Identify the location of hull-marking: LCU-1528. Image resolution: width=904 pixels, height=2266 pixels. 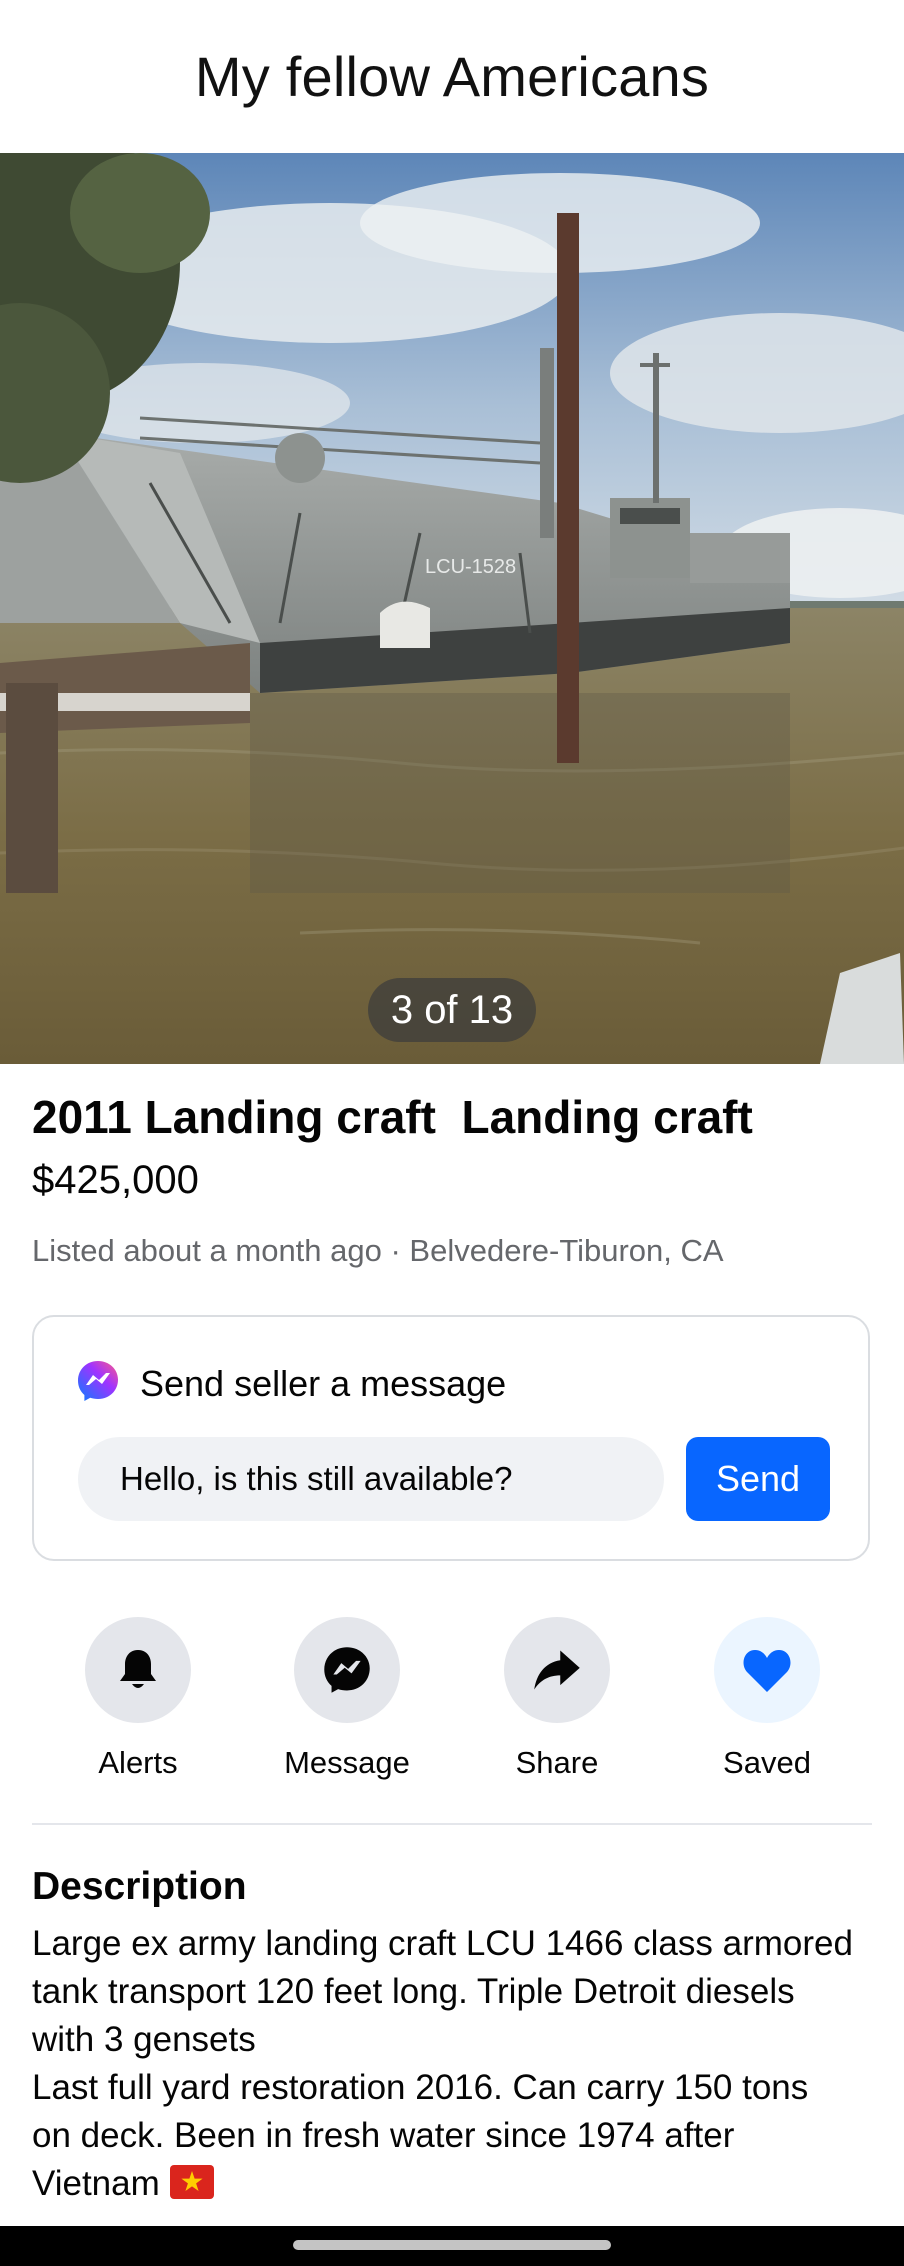
(470, 567).